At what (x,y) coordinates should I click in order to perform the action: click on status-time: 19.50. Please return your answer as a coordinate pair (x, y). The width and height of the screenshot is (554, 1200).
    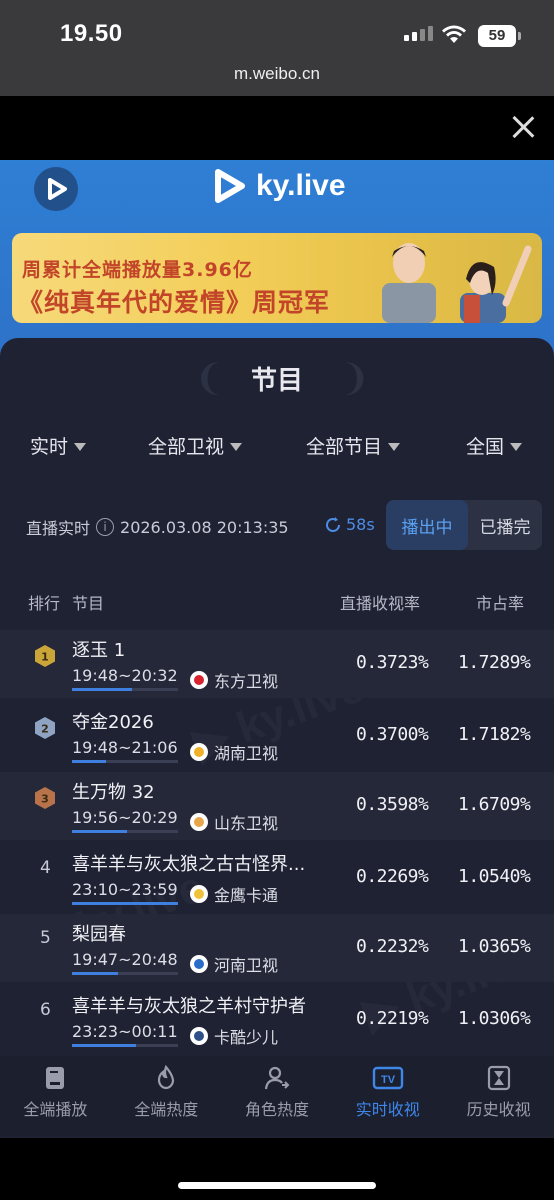
    Looking at the image, I should click on (91, 33).